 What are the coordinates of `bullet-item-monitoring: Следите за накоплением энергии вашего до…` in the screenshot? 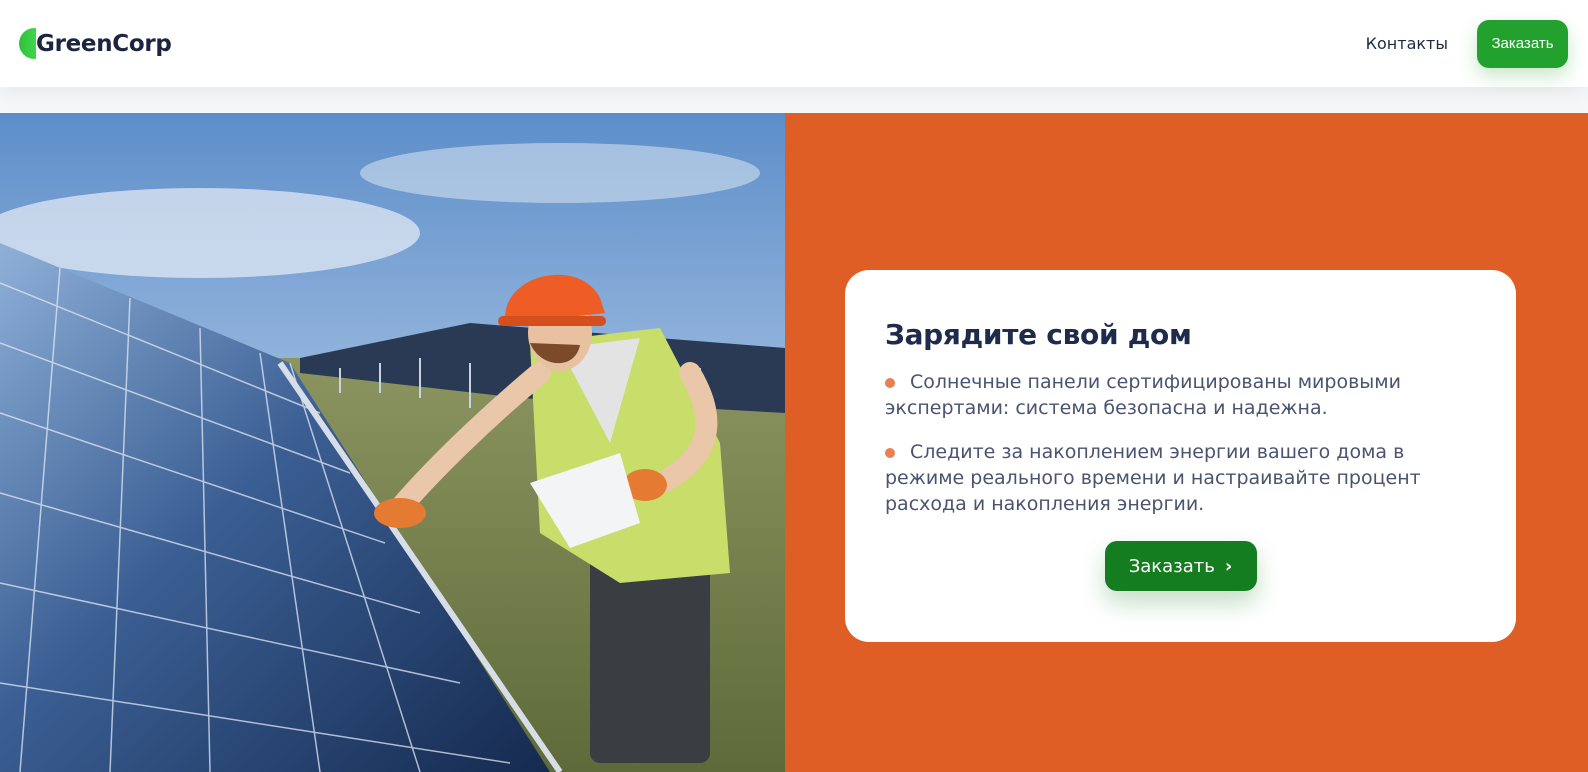 It's located at (1180, 478).